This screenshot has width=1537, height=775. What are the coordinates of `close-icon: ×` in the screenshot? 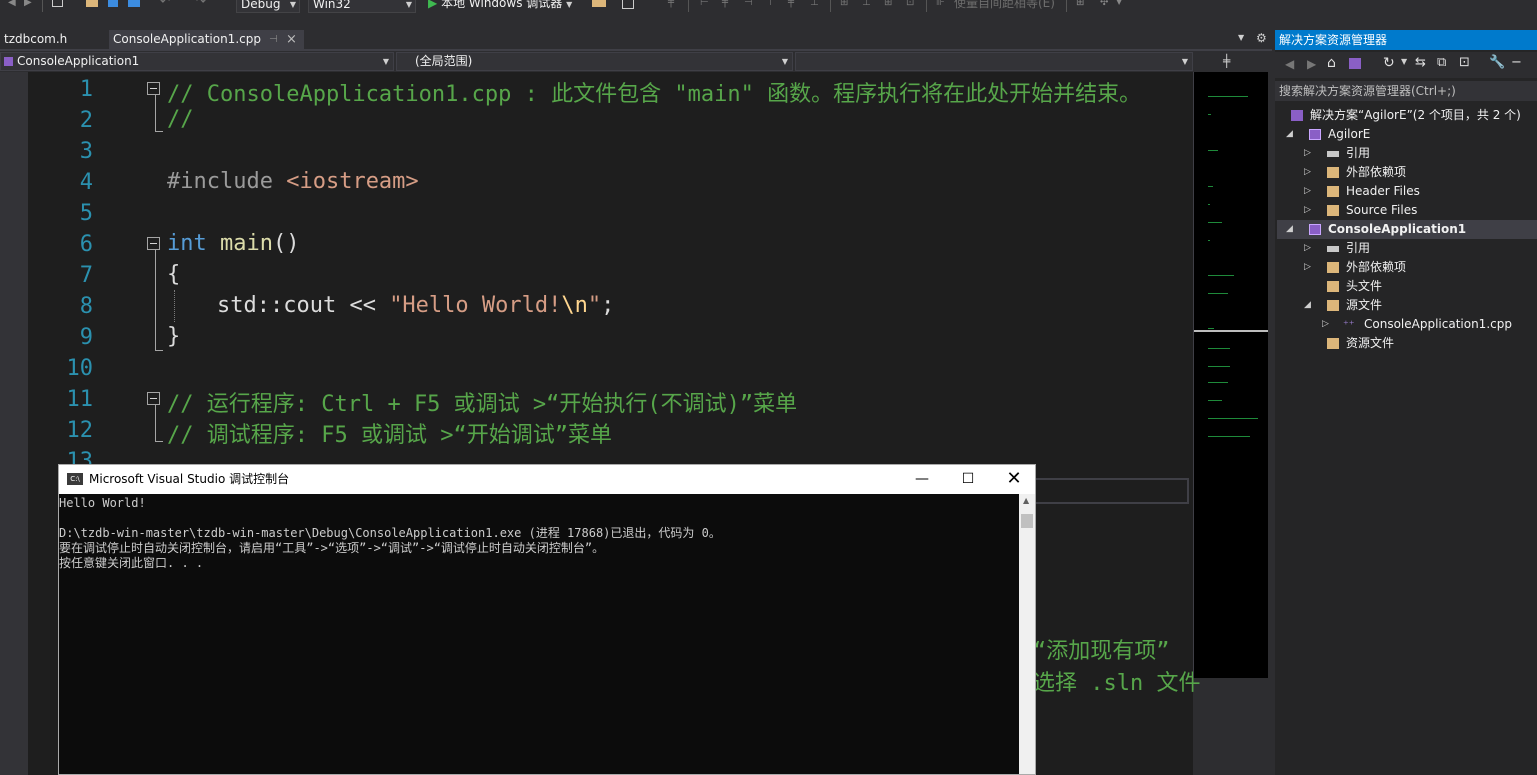 It's located at (291, 39).